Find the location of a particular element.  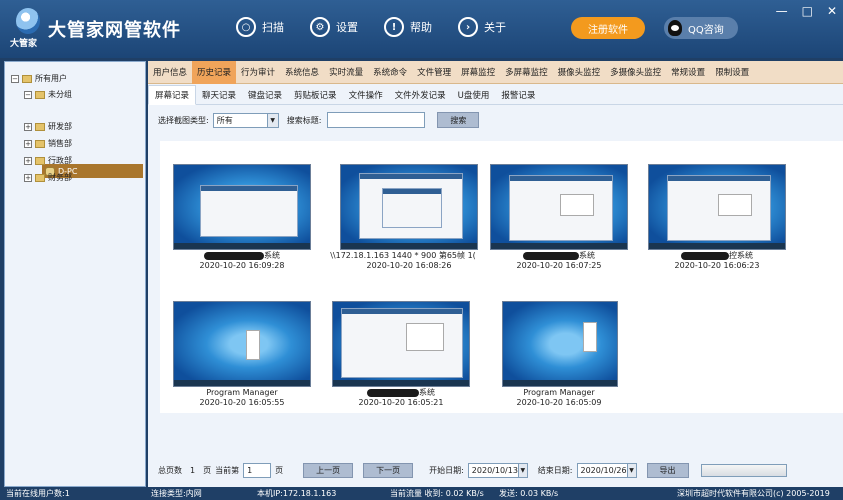

screenshot-thumbnail: 控系统 2020-10-20 16:06:23 is located at coordinates (717, 217).